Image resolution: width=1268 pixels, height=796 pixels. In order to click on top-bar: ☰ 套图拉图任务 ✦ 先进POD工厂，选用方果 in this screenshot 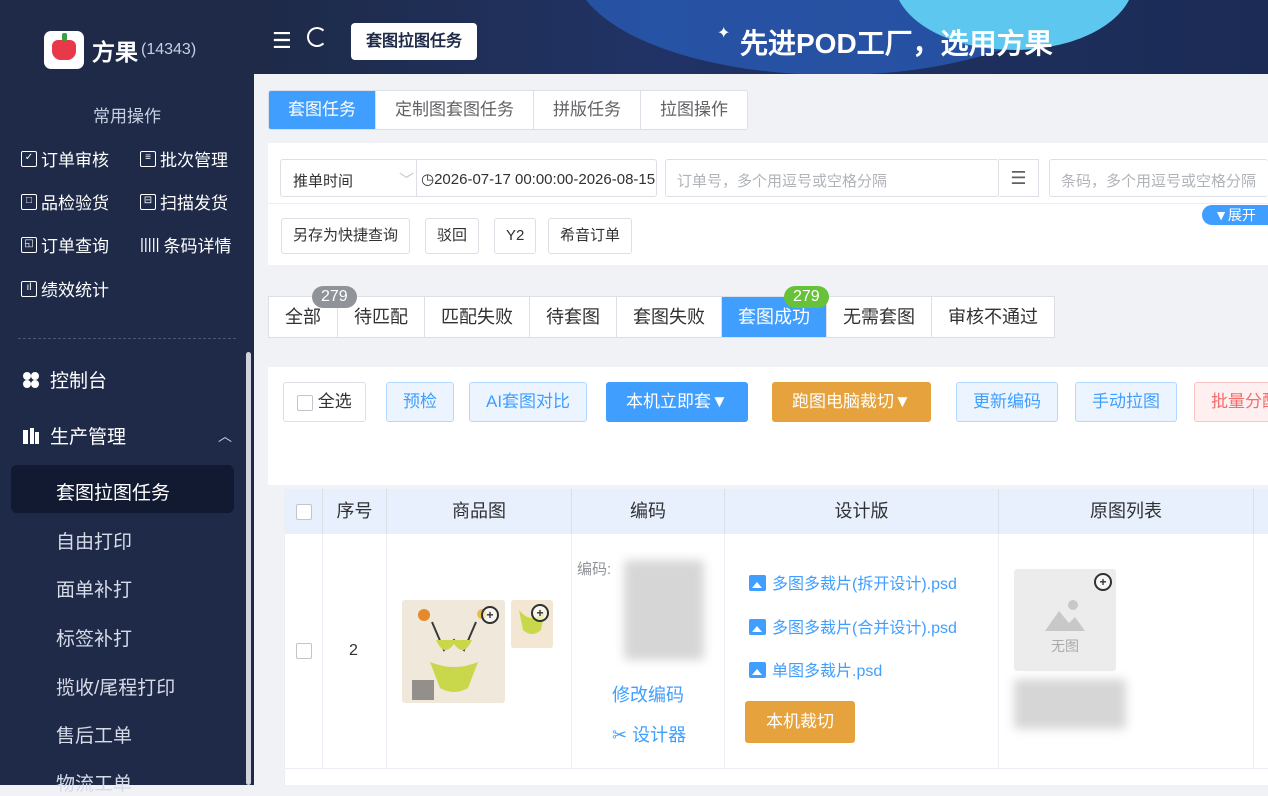, I will do `click(761, 37)`.